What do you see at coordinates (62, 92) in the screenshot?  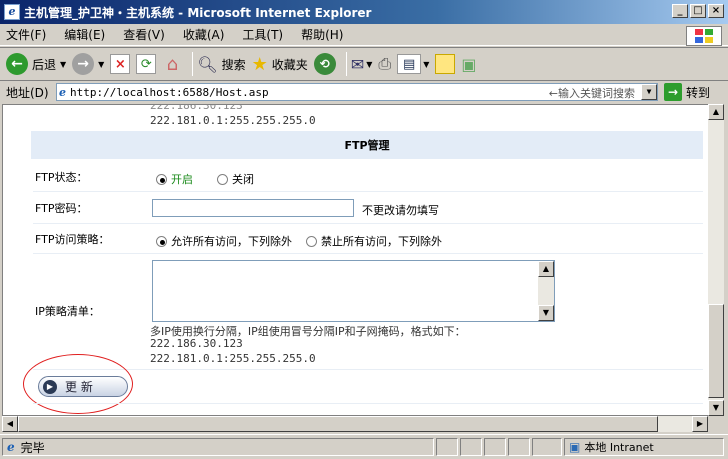 I see `page-icon: e` at bounding box center [62, 92].